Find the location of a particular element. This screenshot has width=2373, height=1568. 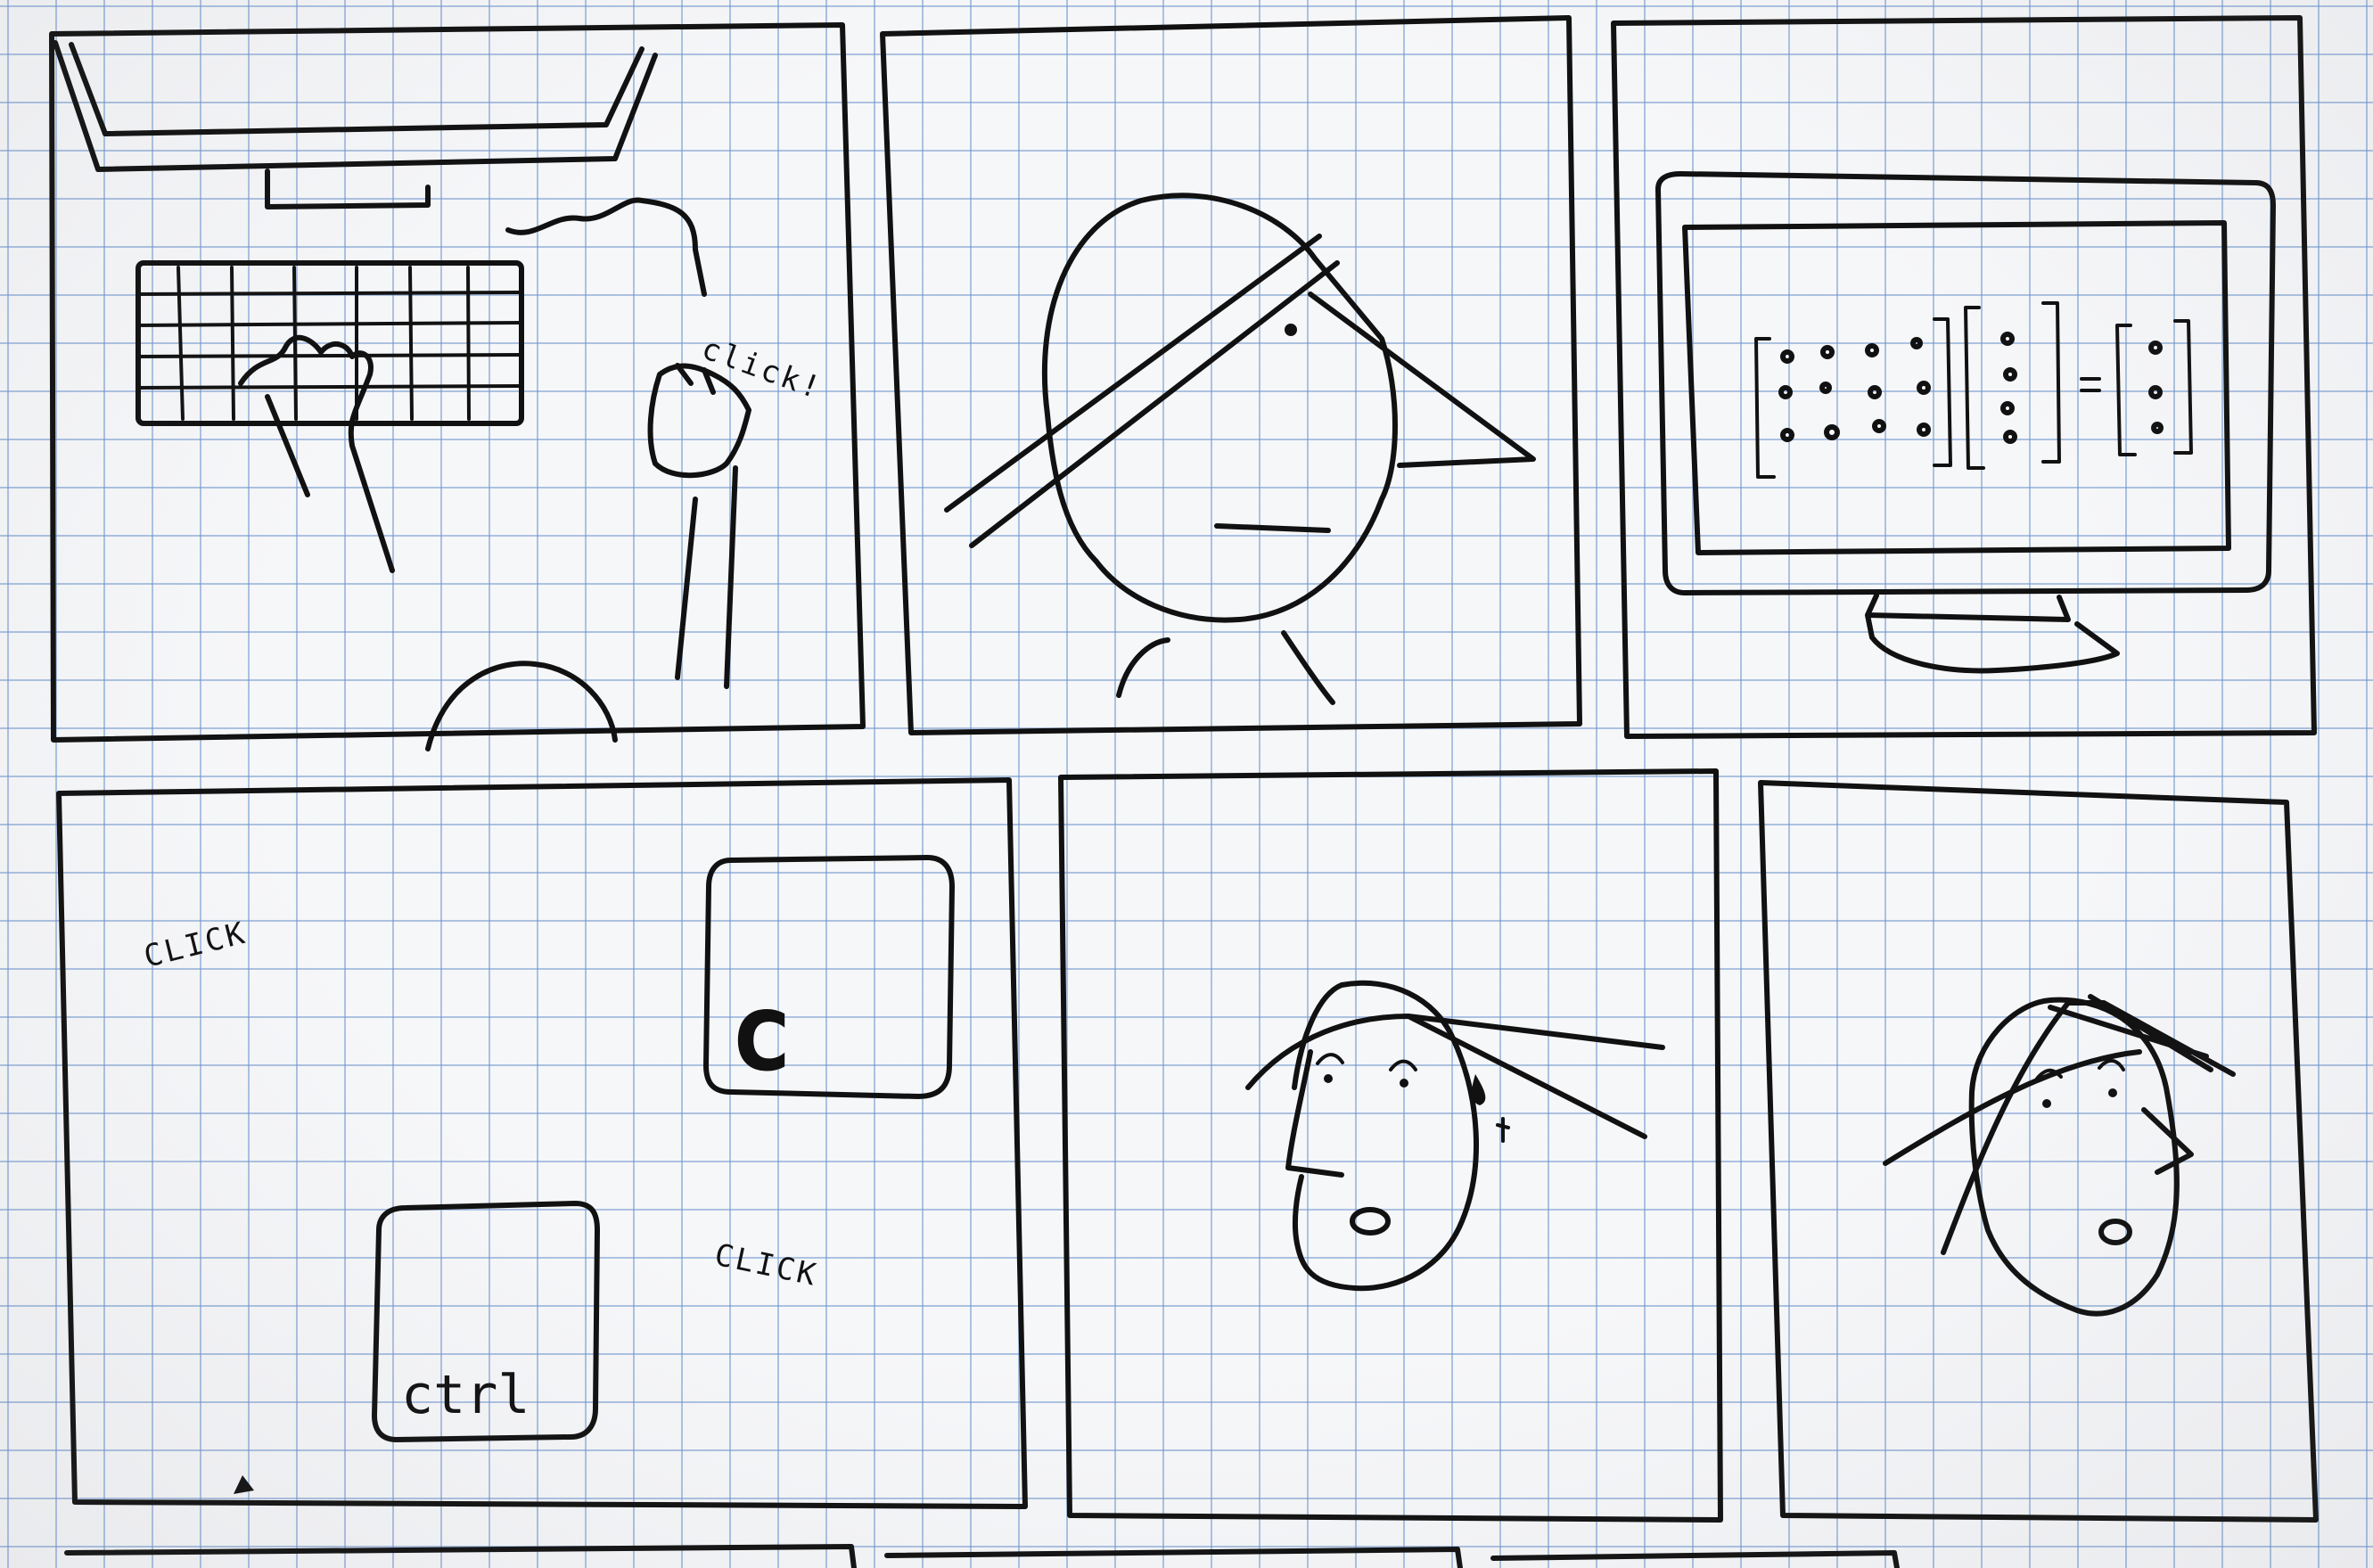

panel-5-border is located at coordinates (1390, 1145).